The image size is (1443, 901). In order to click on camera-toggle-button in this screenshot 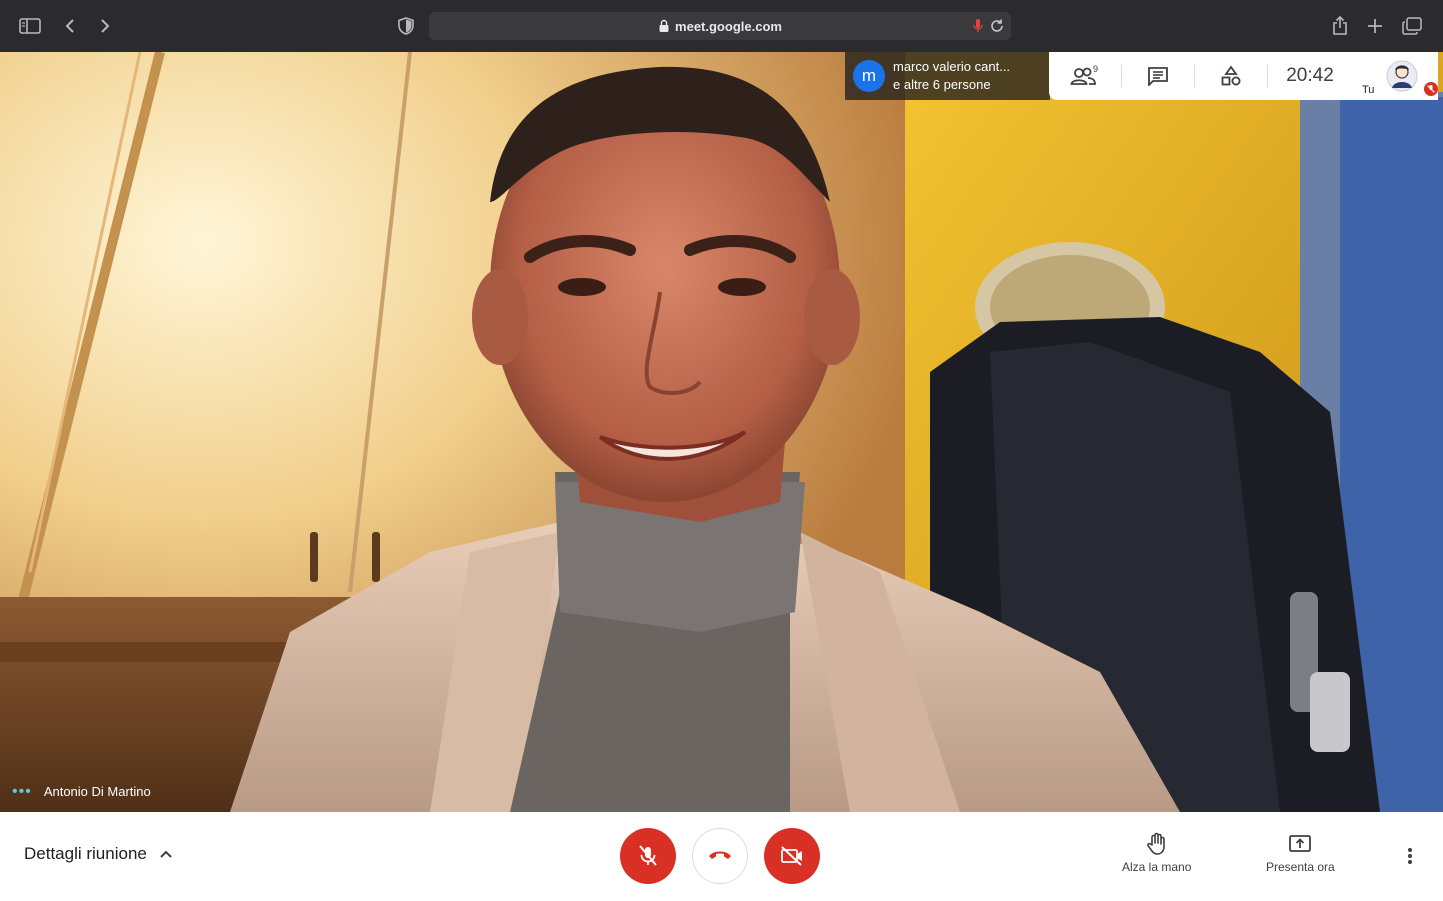, I will do `click(792, 856)`.